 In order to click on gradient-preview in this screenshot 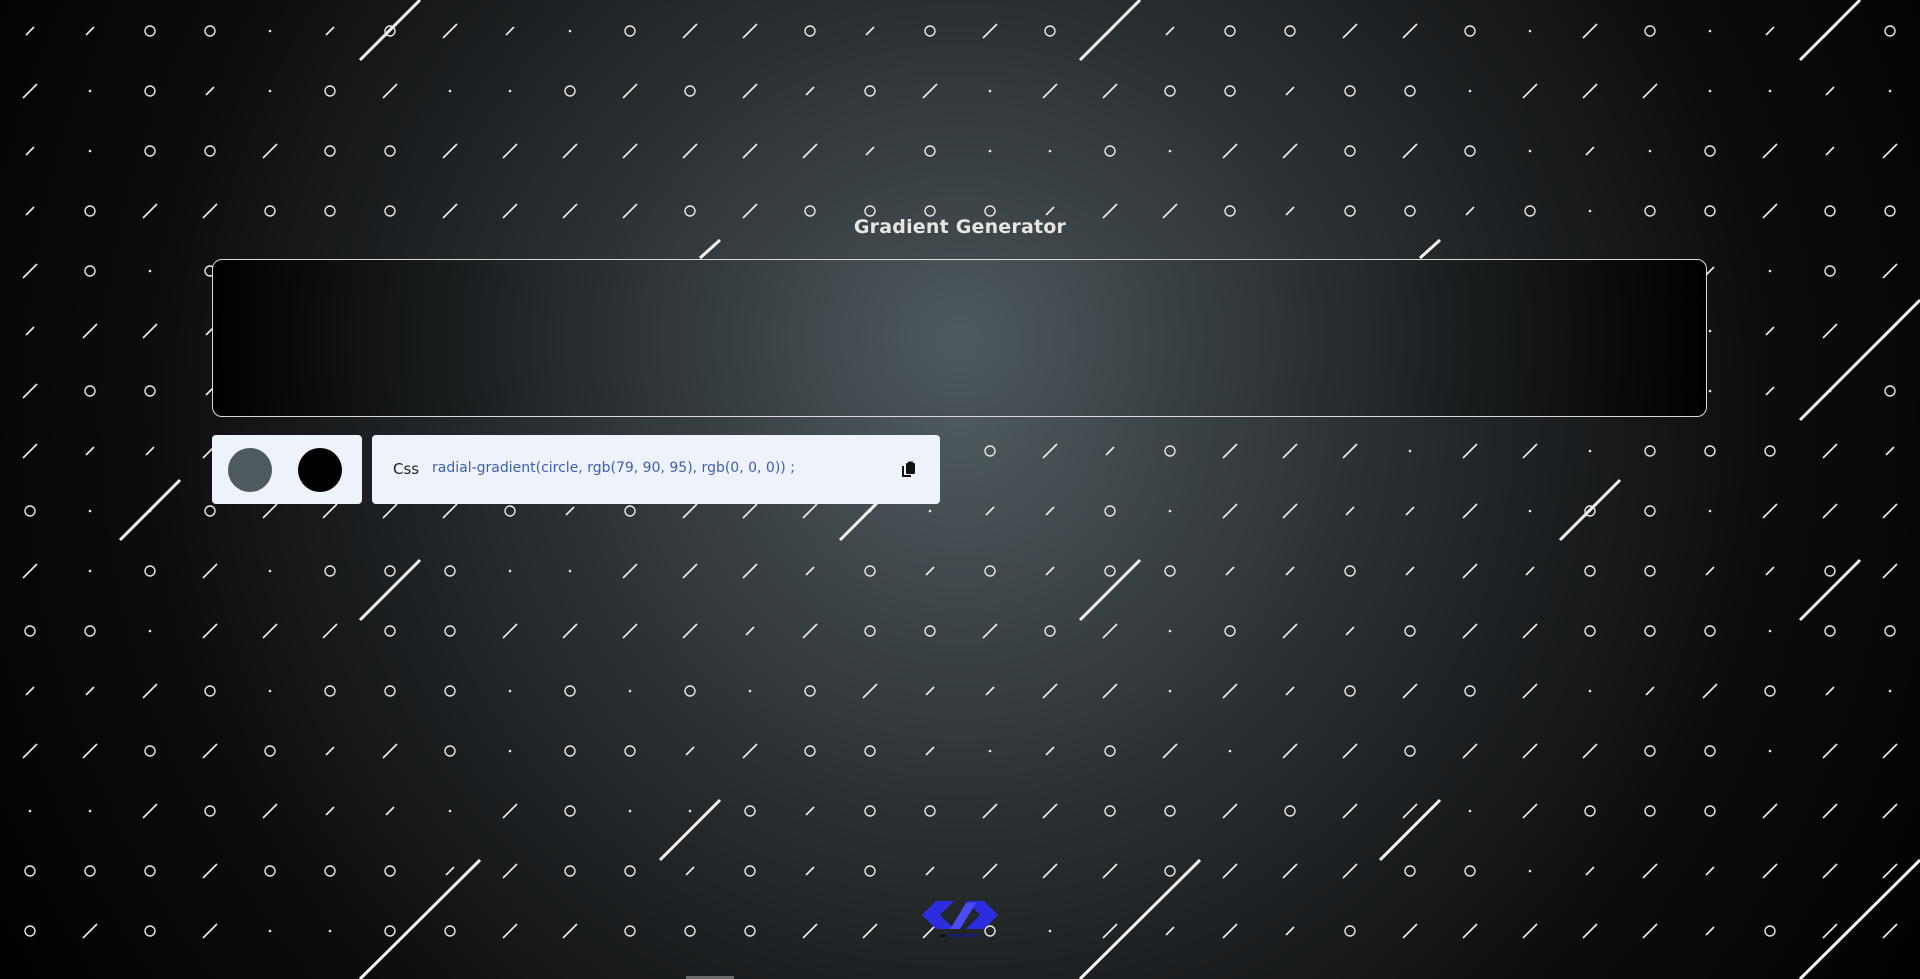, I will do `click(959, 338)`.